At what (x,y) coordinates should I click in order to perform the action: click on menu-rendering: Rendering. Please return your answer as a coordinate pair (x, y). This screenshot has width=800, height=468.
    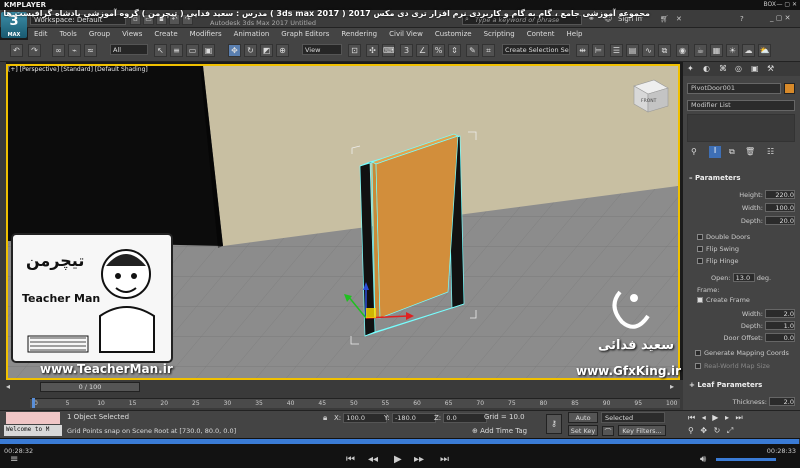
    Looking at the image, I should click on (359, 34).